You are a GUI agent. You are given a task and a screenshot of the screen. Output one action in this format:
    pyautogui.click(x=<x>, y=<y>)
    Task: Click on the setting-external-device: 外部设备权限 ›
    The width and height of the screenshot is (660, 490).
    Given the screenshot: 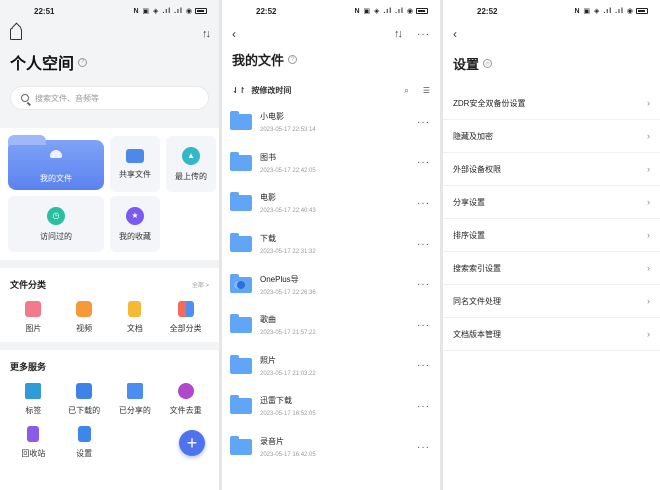 What is the action you would take?
    pyautogui.click(x=551, y=169)
    